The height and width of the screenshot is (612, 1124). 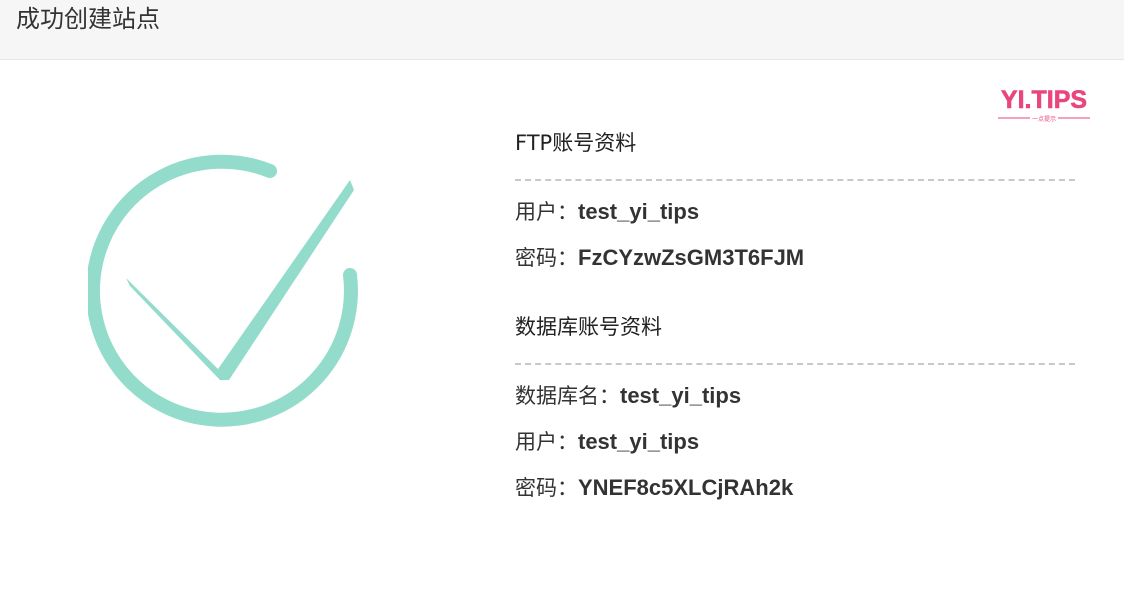 What do you see at coordinates (795, 396) in the screenshot?
I see `db-name-row: 数据库名：test_yi_tips` at bounding box center [795, 396].